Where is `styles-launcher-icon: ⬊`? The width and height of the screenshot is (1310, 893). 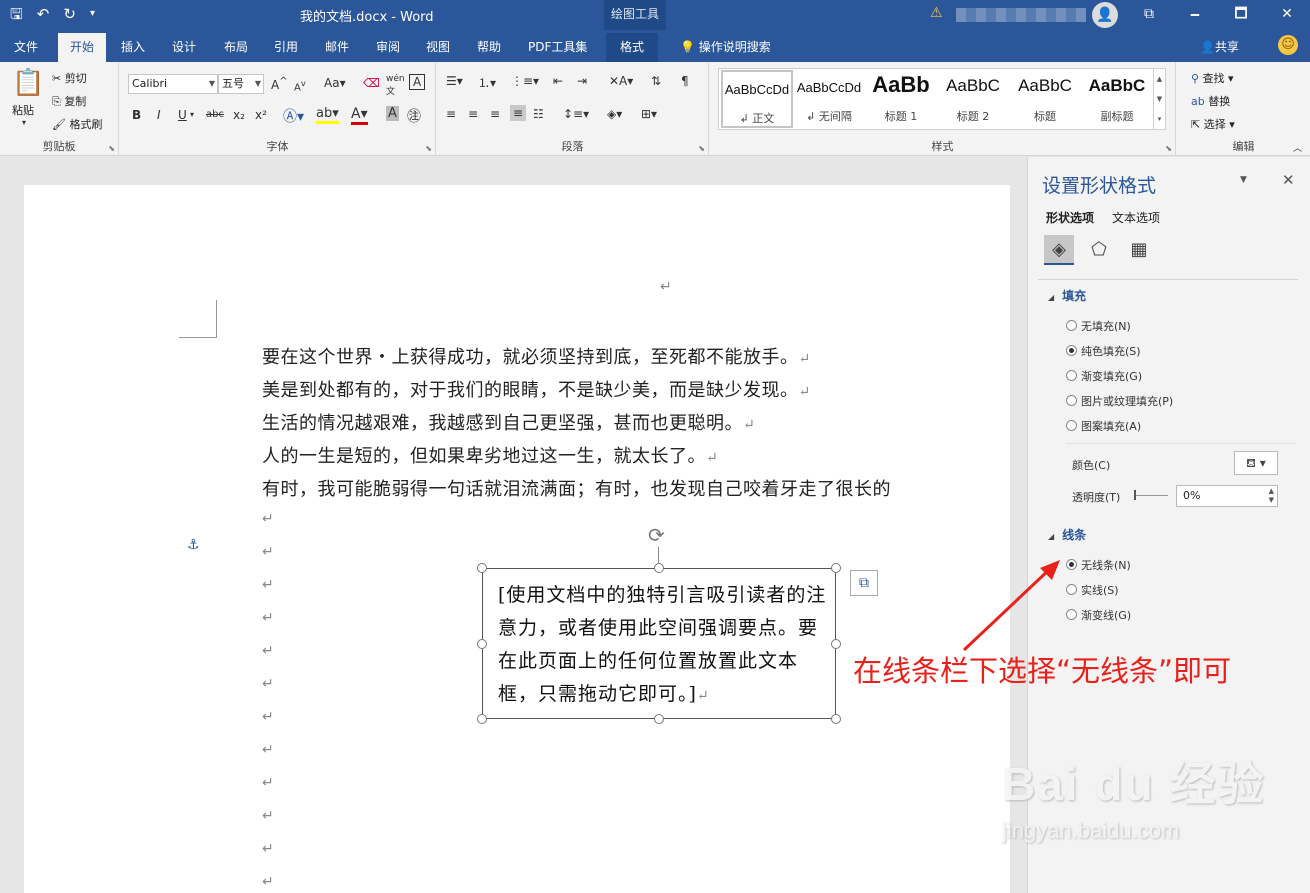 styles-launcher-icon: ⬊ is located at coordinates (1168, 148).